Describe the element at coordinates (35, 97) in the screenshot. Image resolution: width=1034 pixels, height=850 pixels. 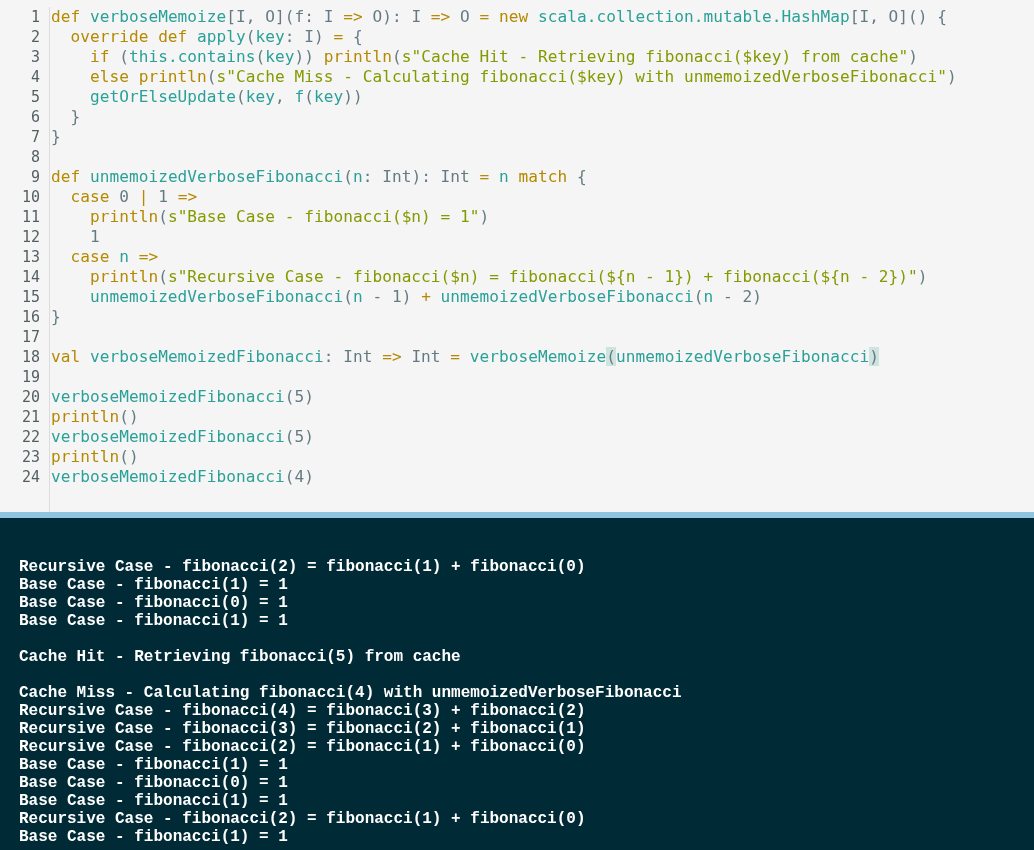
I see `line-number: 5` at that location.